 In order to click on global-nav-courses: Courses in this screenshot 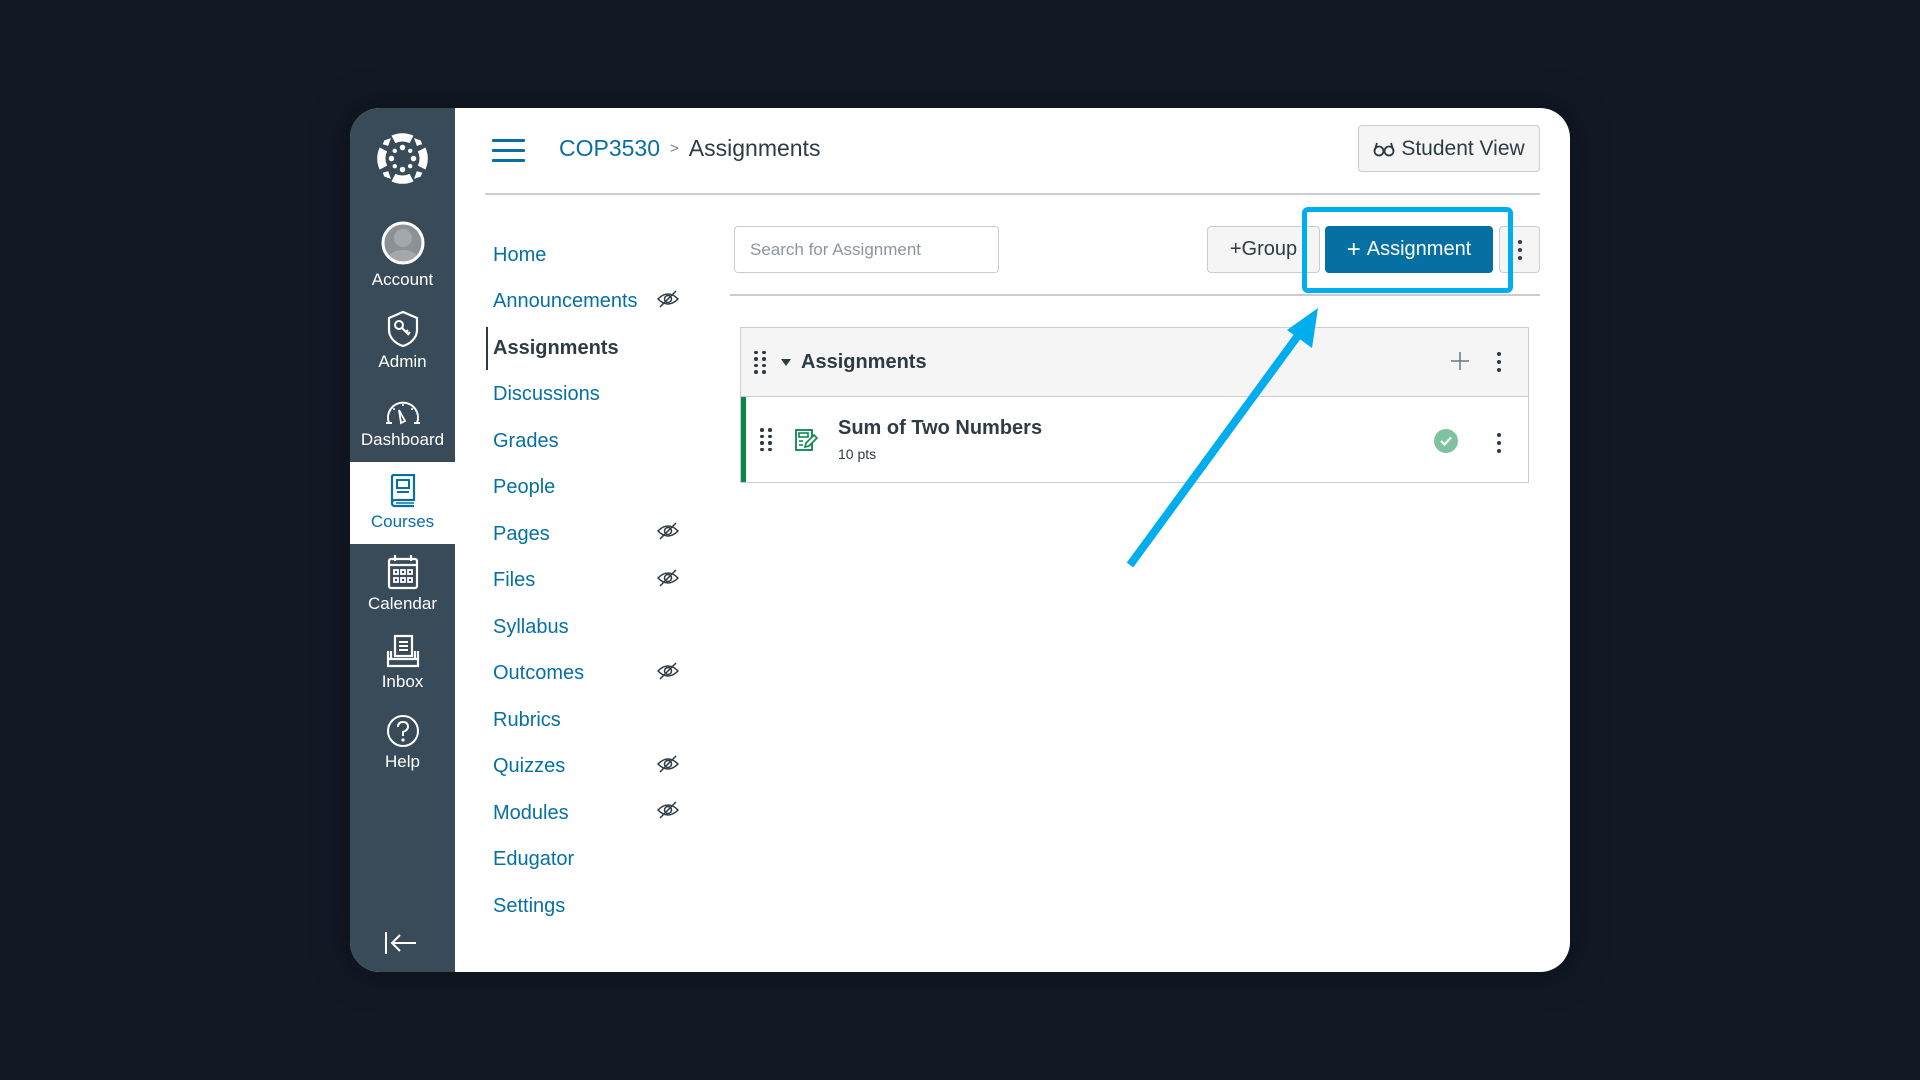, I will do `click(402, 503)`.